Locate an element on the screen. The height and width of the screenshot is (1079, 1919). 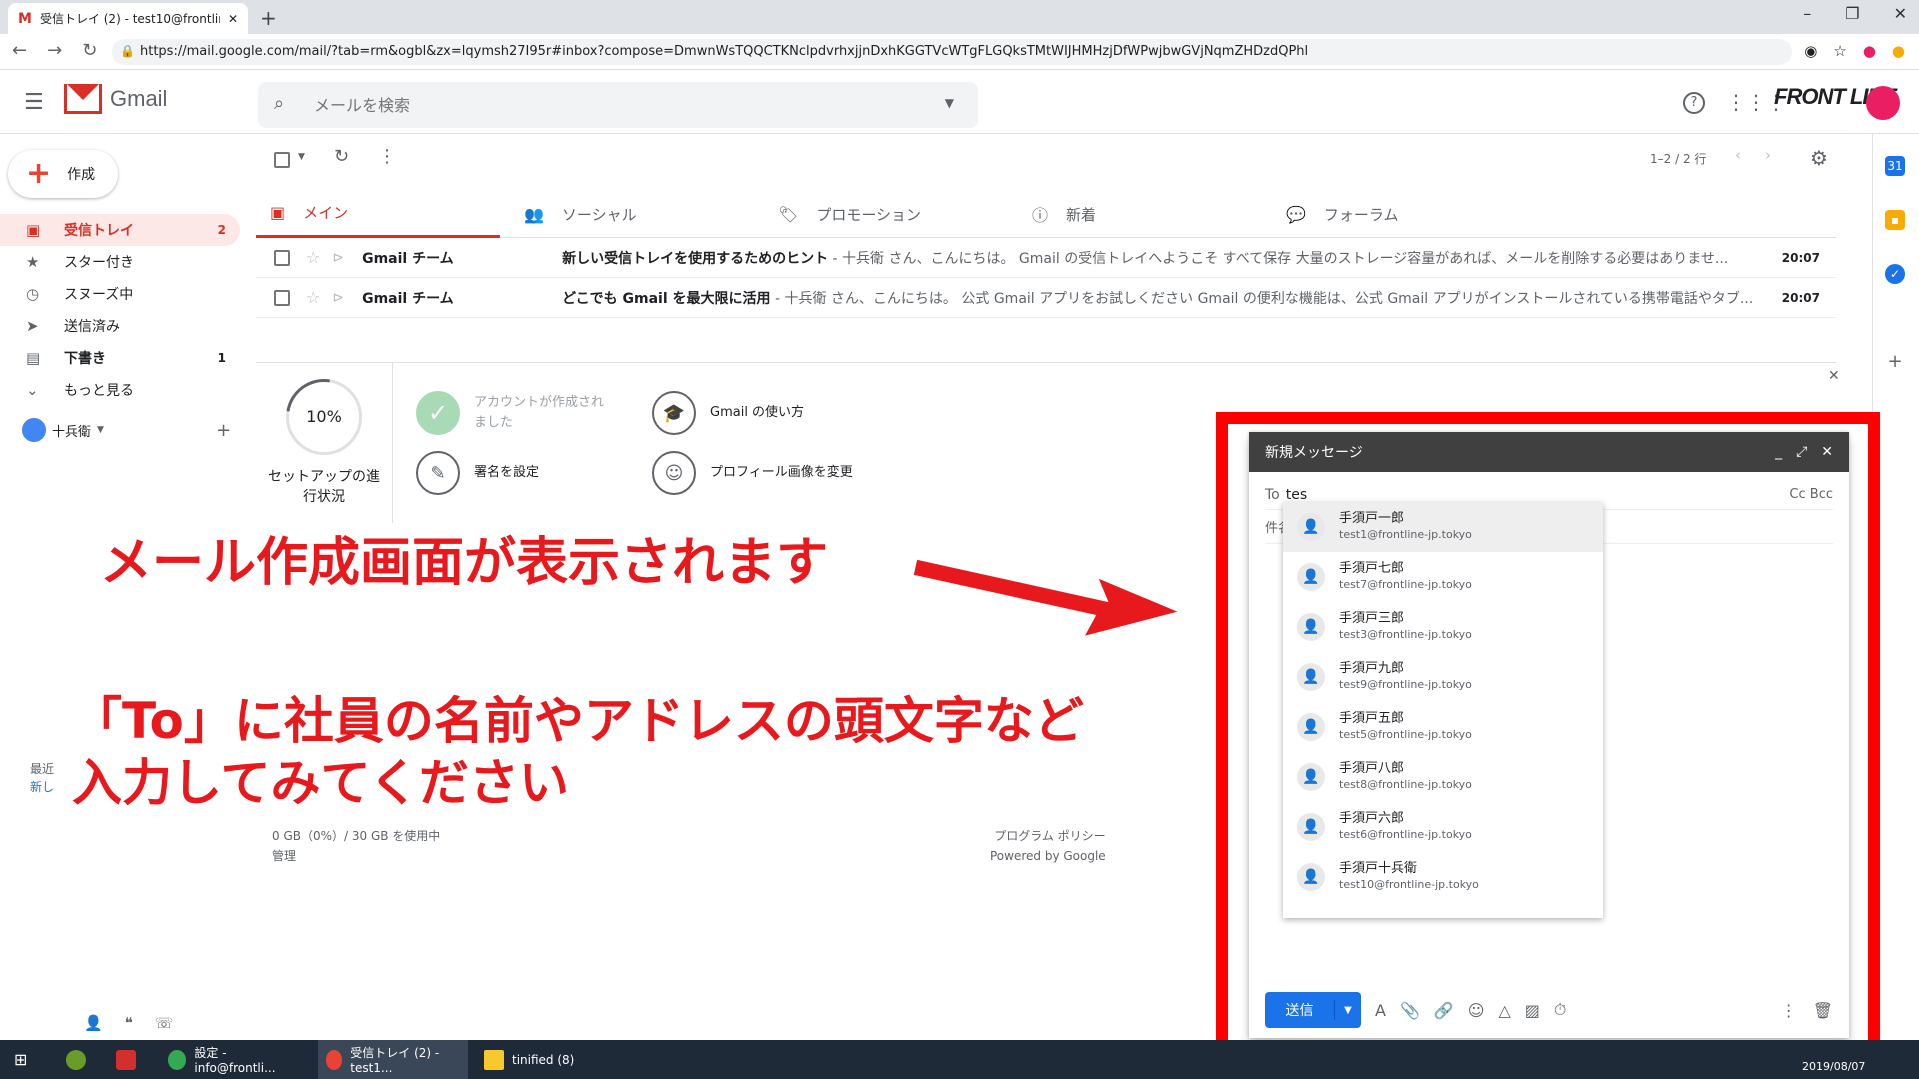
suggestion-item: 👤 手須戸三郎 test3@frontline-jp.tokyo is located at coordinates (1443, 627).